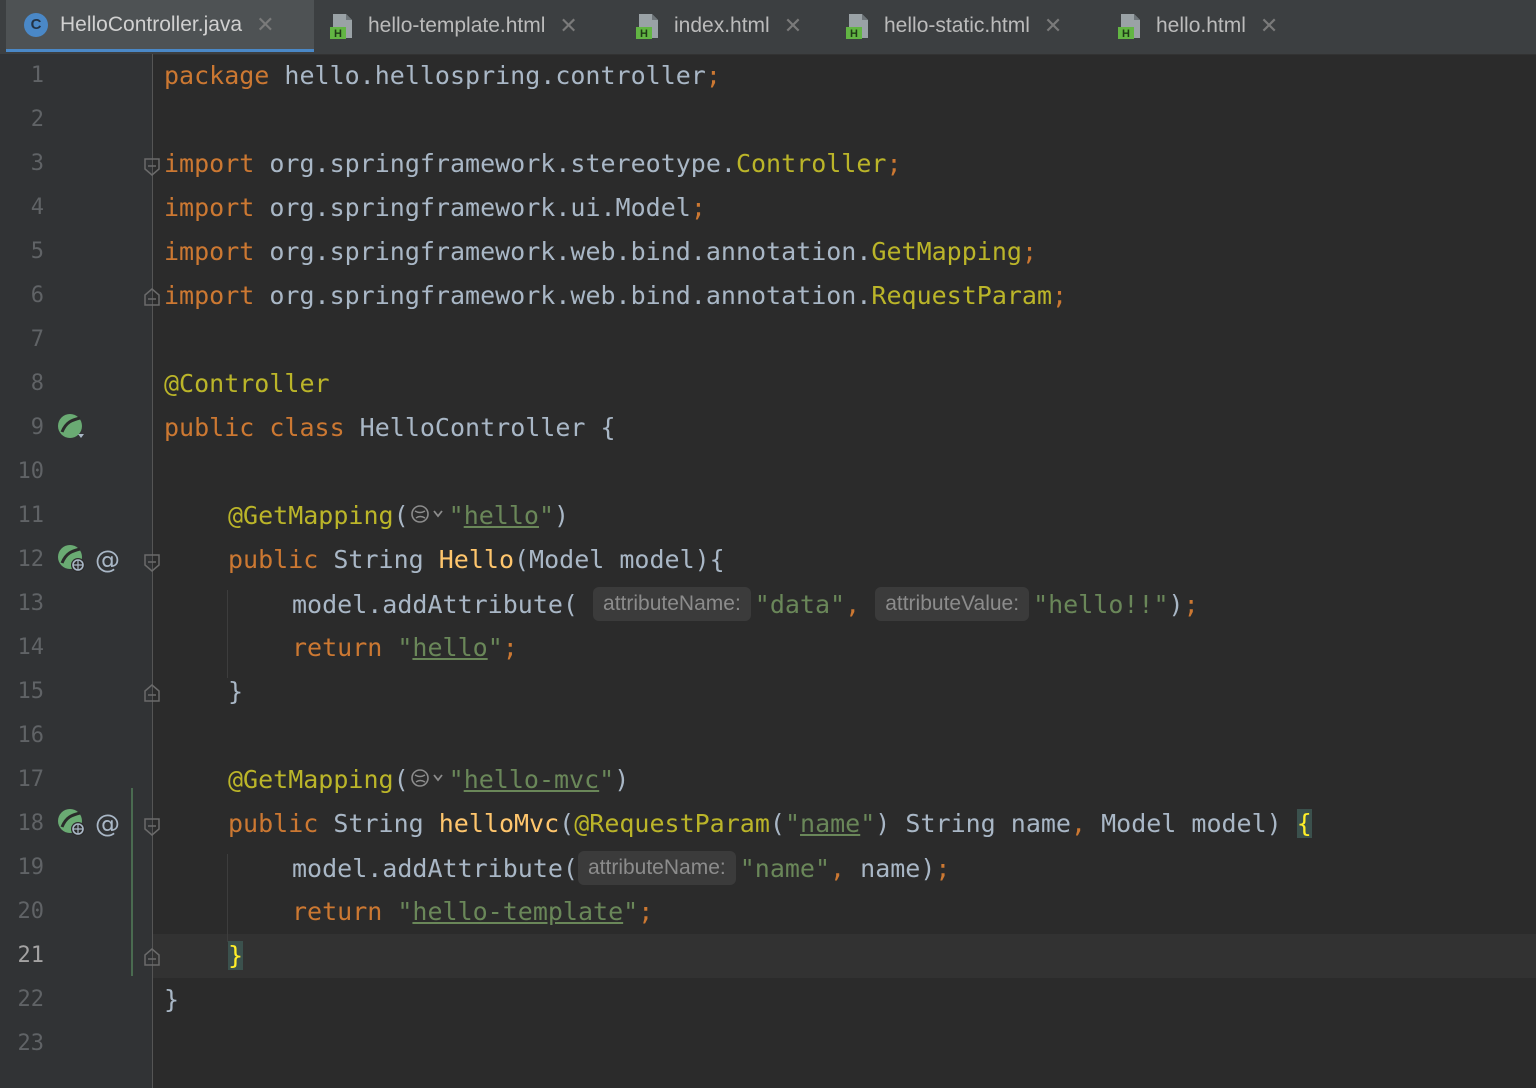  Describe the element at coordinates (768, 648) in the screenshot. I see `code-line-14: return "hello";` at that location.